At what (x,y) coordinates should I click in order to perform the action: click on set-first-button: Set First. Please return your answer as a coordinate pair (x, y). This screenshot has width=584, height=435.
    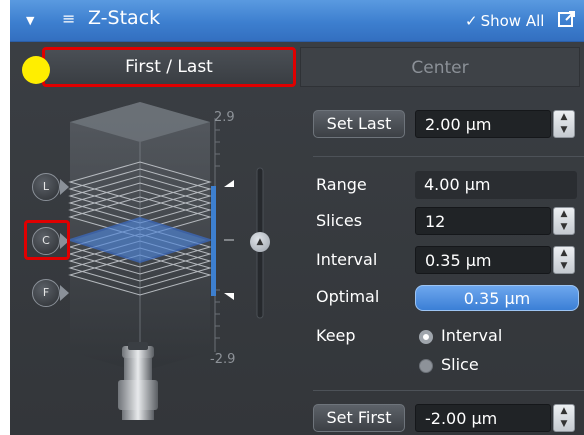
    Looking at the image, I should click on (359, 418).